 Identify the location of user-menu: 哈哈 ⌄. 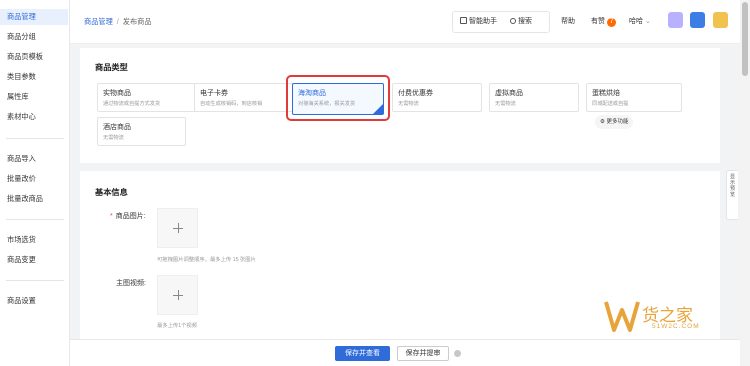
(640, 21).